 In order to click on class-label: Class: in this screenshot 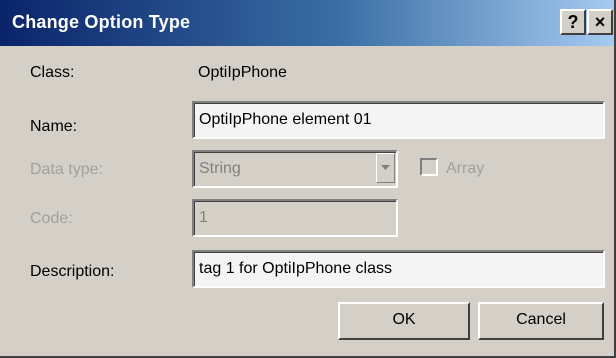, I will do `click(52, 72)`.